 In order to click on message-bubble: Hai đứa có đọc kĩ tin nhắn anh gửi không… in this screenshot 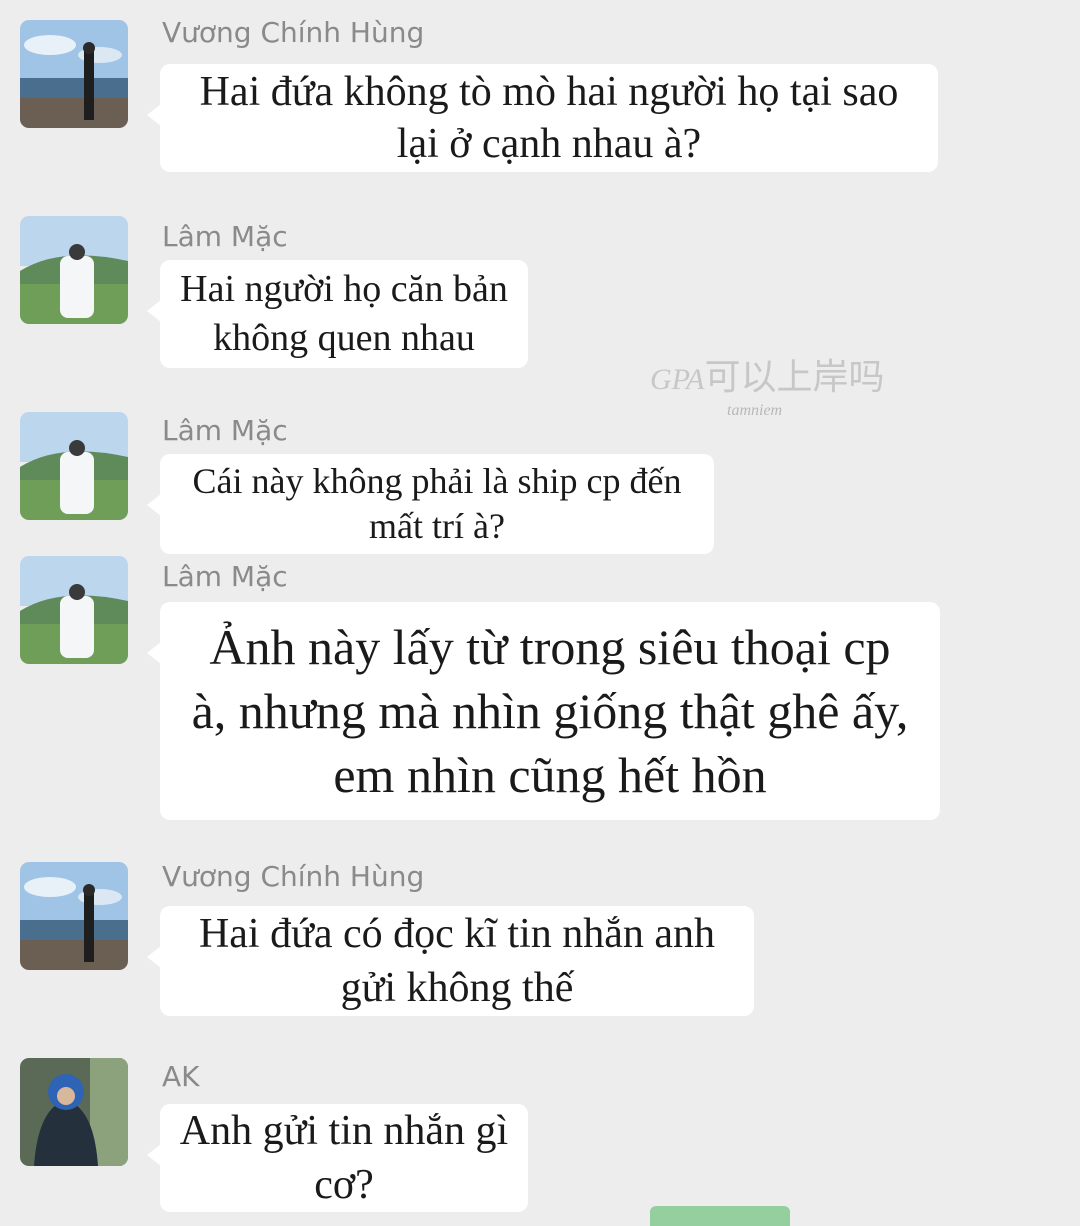, I will do `click(450, 961)`.